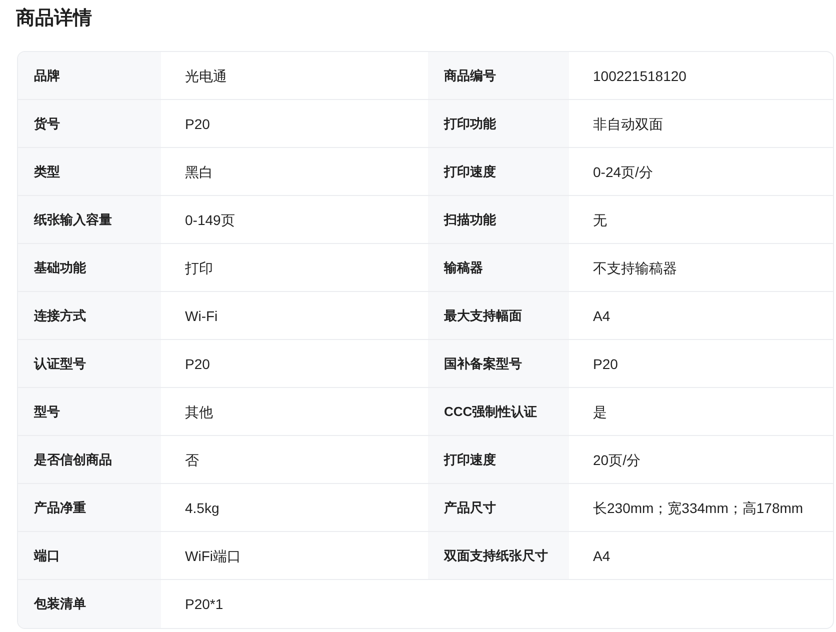 The image size is (836, 632). I want to click on spec-label: 是否信创商品, so click(73, 459).